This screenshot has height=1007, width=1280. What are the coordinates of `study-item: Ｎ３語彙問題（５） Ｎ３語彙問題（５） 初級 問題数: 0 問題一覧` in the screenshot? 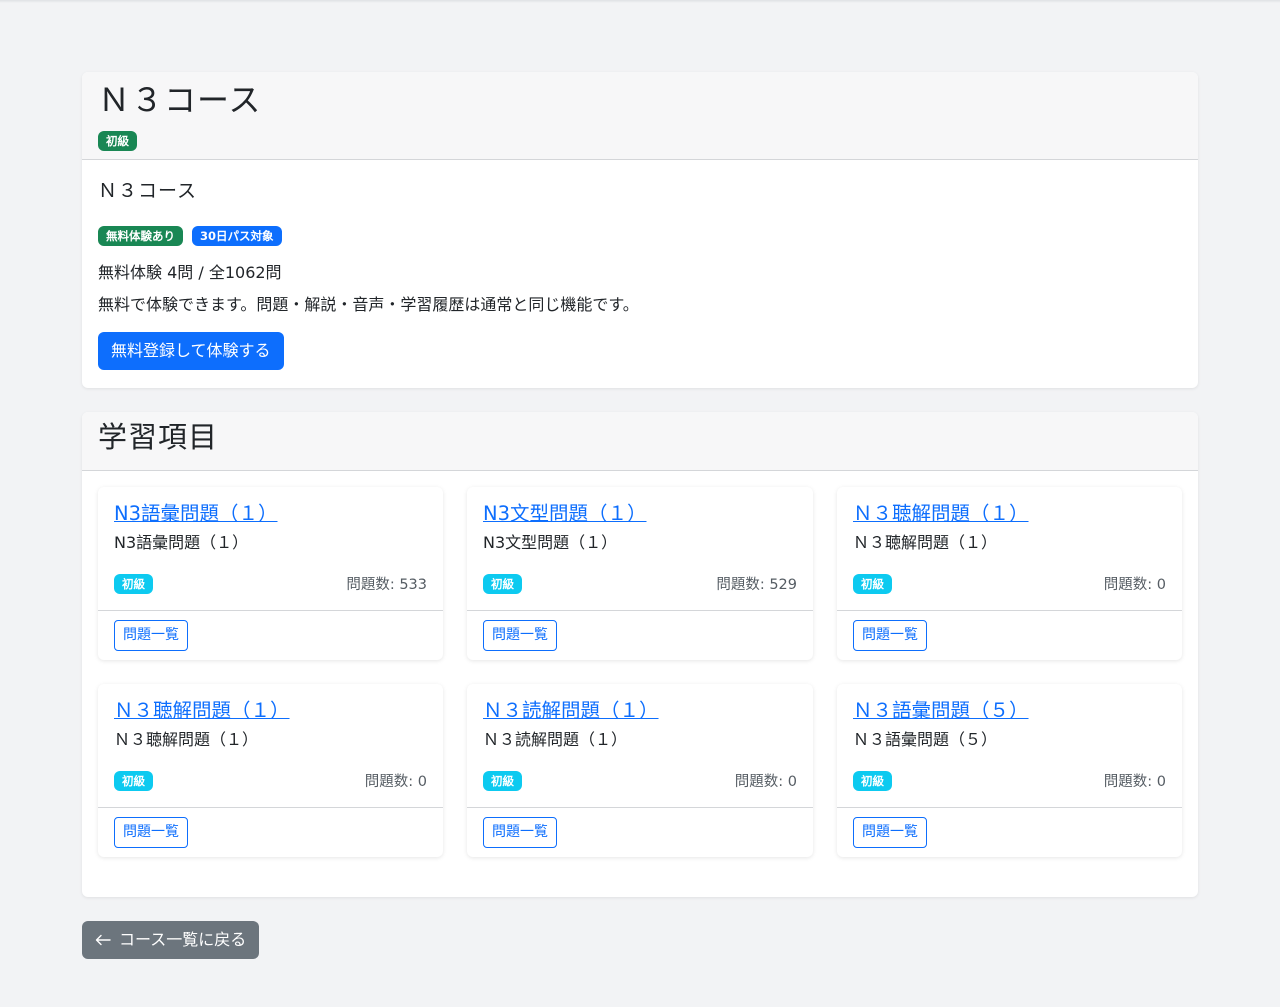 It's located at (1009, 770).